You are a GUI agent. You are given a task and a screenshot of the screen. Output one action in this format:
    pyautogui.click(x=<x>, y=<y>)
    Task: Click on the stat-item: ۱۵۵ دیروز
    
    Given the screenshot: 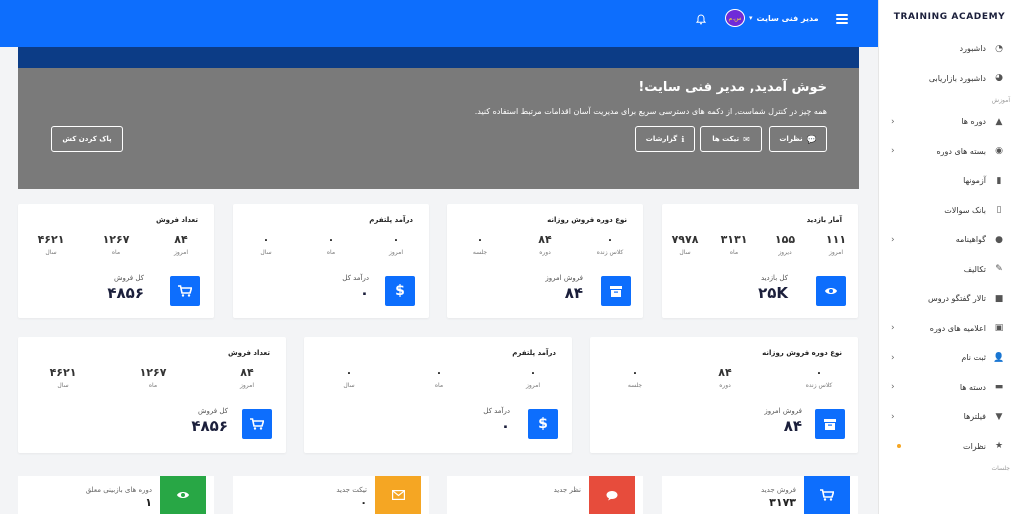 What is the action you would take?
    pyautogui.click(x=785, y=244)
    